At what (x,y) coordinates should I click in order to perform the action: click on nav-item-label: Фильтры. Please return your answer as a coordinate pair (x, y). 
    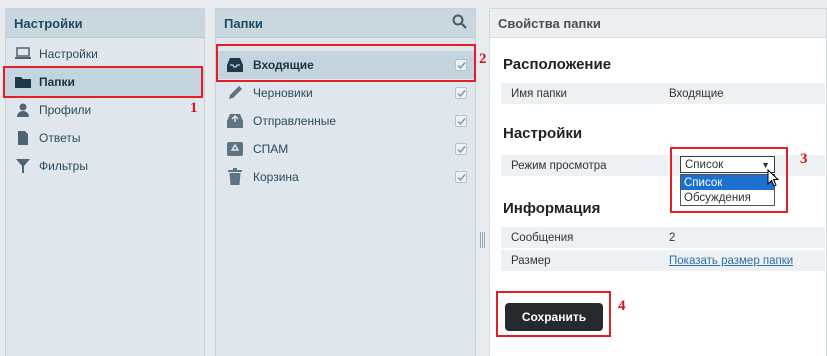
    Looking at the image, I should click on (63, 166).